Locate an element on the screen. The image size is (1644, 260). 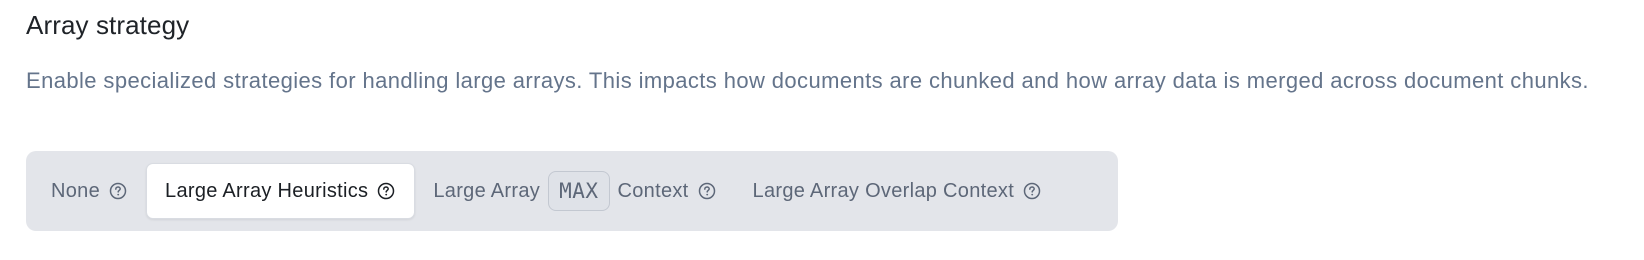
strategy-option-large-array-max-context: Large Array MAX Context is located at coordinates (574, 191).